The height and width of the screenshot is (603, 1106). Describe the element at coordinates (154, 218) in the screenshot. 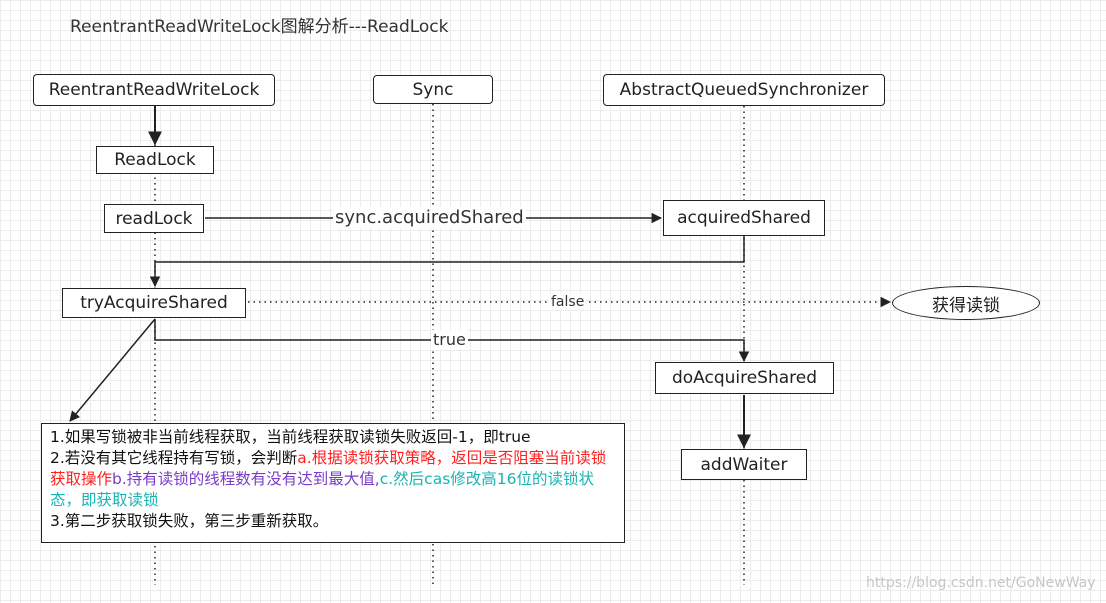

I see `node-readlock-method: readLock` at that location.